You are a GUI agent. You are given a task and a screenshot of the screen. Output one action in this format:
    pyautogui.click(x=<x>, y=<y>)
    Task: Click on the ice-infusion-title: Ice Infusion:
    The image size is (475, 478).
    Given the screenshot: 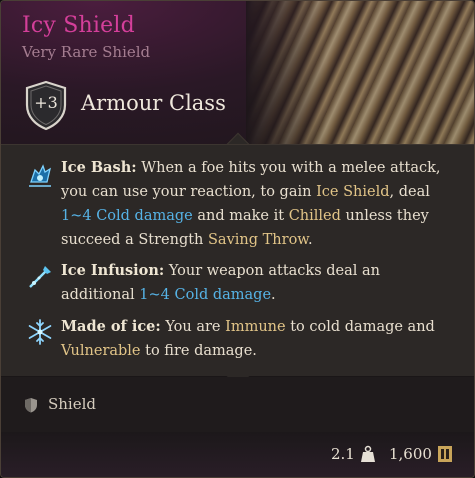 What is the action you would take?
    pyautogui.click(x=113, y=270)
    